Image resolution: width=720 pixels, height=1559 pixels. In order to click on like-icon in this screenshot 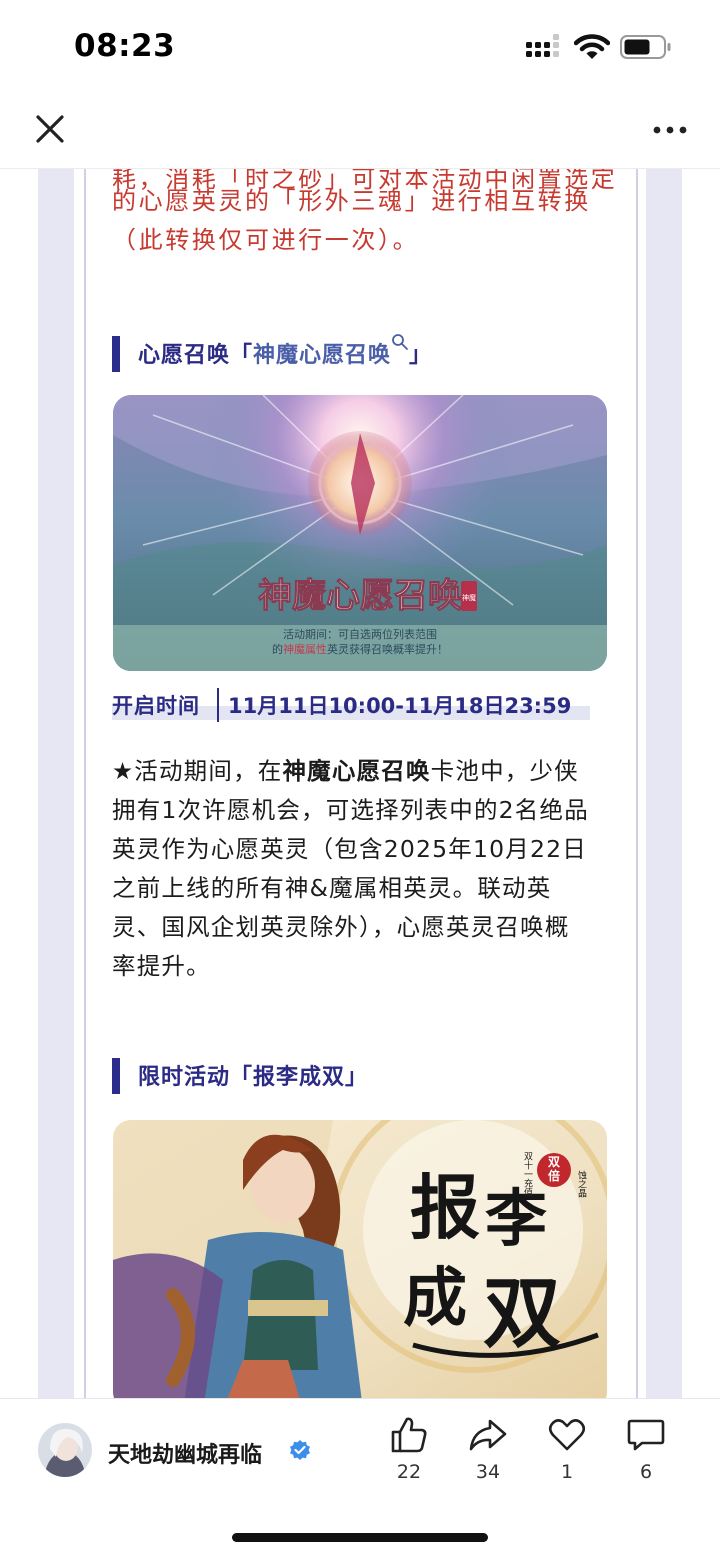, I will do `click(409, 1435)`.